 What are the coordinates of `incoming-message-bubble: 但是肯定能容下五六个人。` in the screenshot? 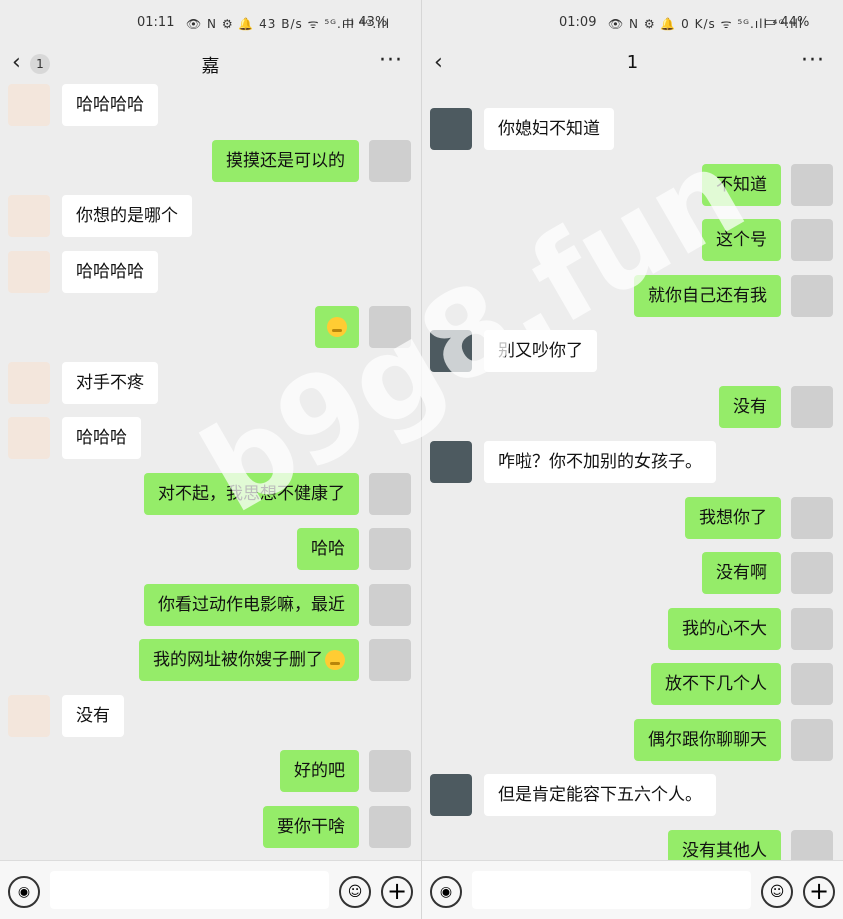 It's located at (600, 795).